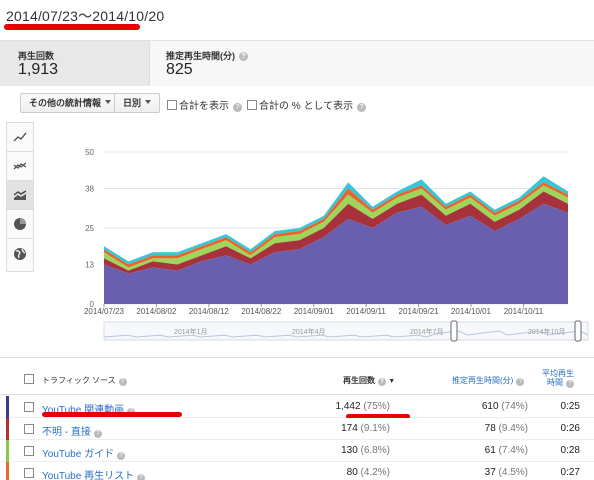 This screenshot has height=480, width=594. I want to click on chart-type-sidebar, so click(20, 197).